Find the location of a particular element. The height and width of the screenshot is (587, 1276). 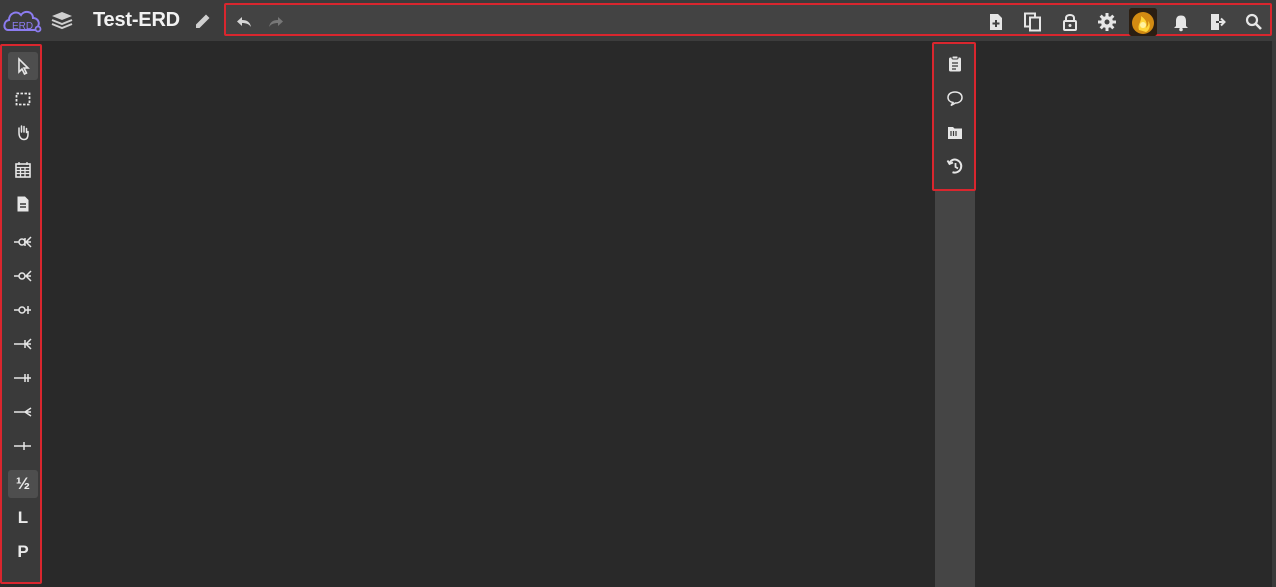

logo-text: ERD is located at coordinates (22, 26).